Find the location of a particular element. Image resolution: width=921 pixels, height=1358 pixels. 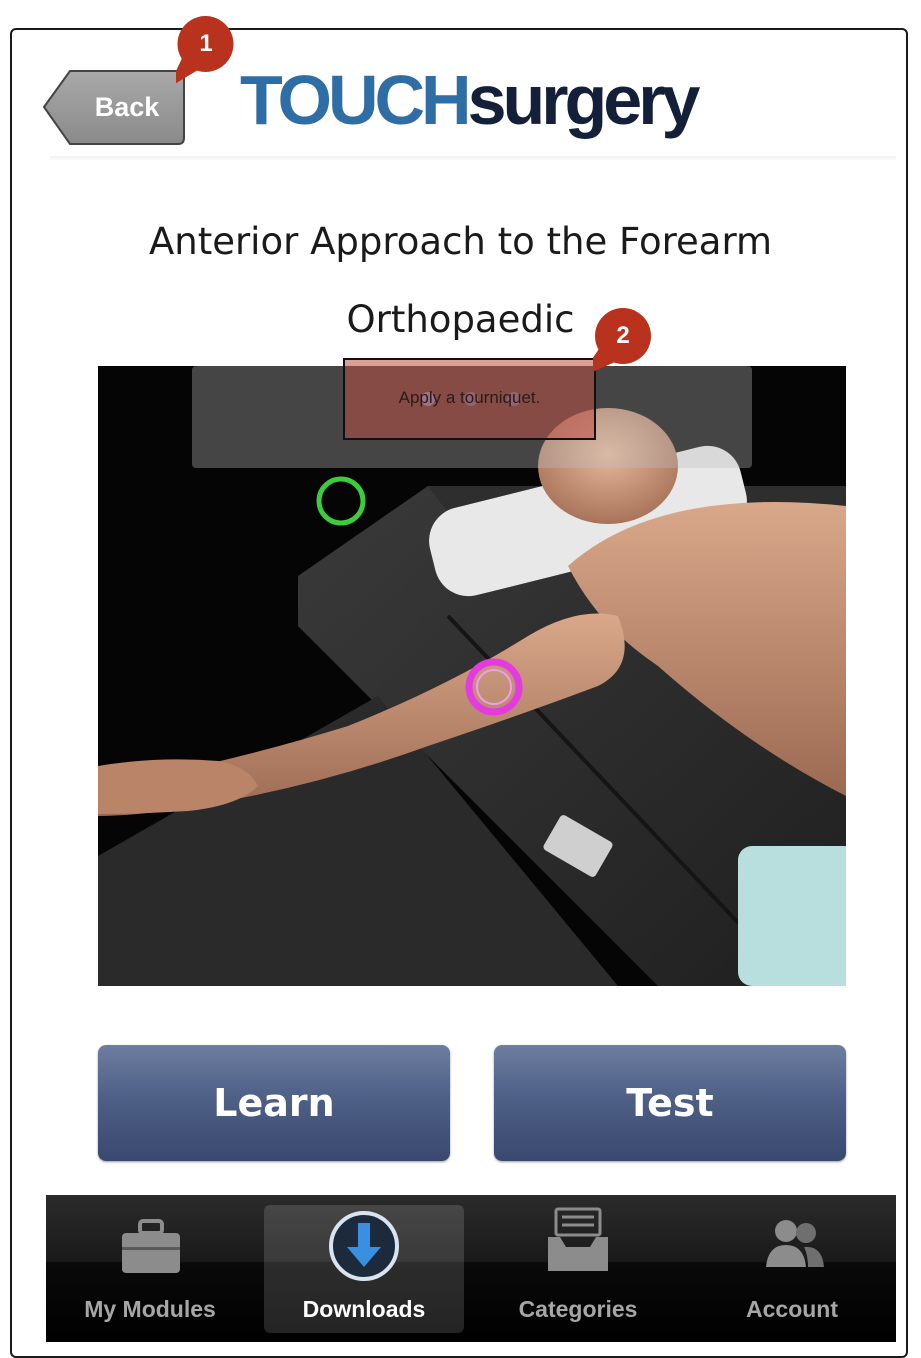

callout-badge-2: 2 is located at coordinates (623, 339).